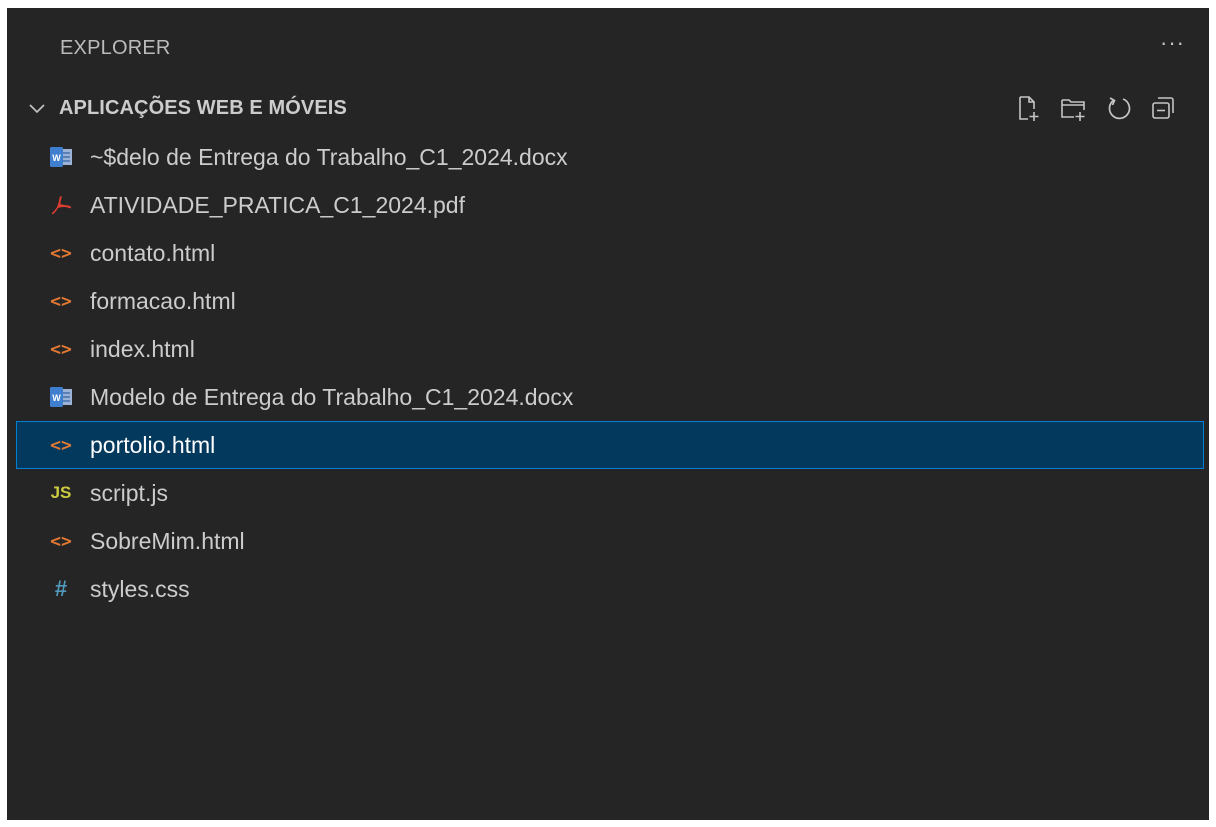 This screenshot has width=1216, height=827. What do you see at coordinates (142, 348) in the screenshot?
I see `file-name: index.html` at bounding box center [142, 348].